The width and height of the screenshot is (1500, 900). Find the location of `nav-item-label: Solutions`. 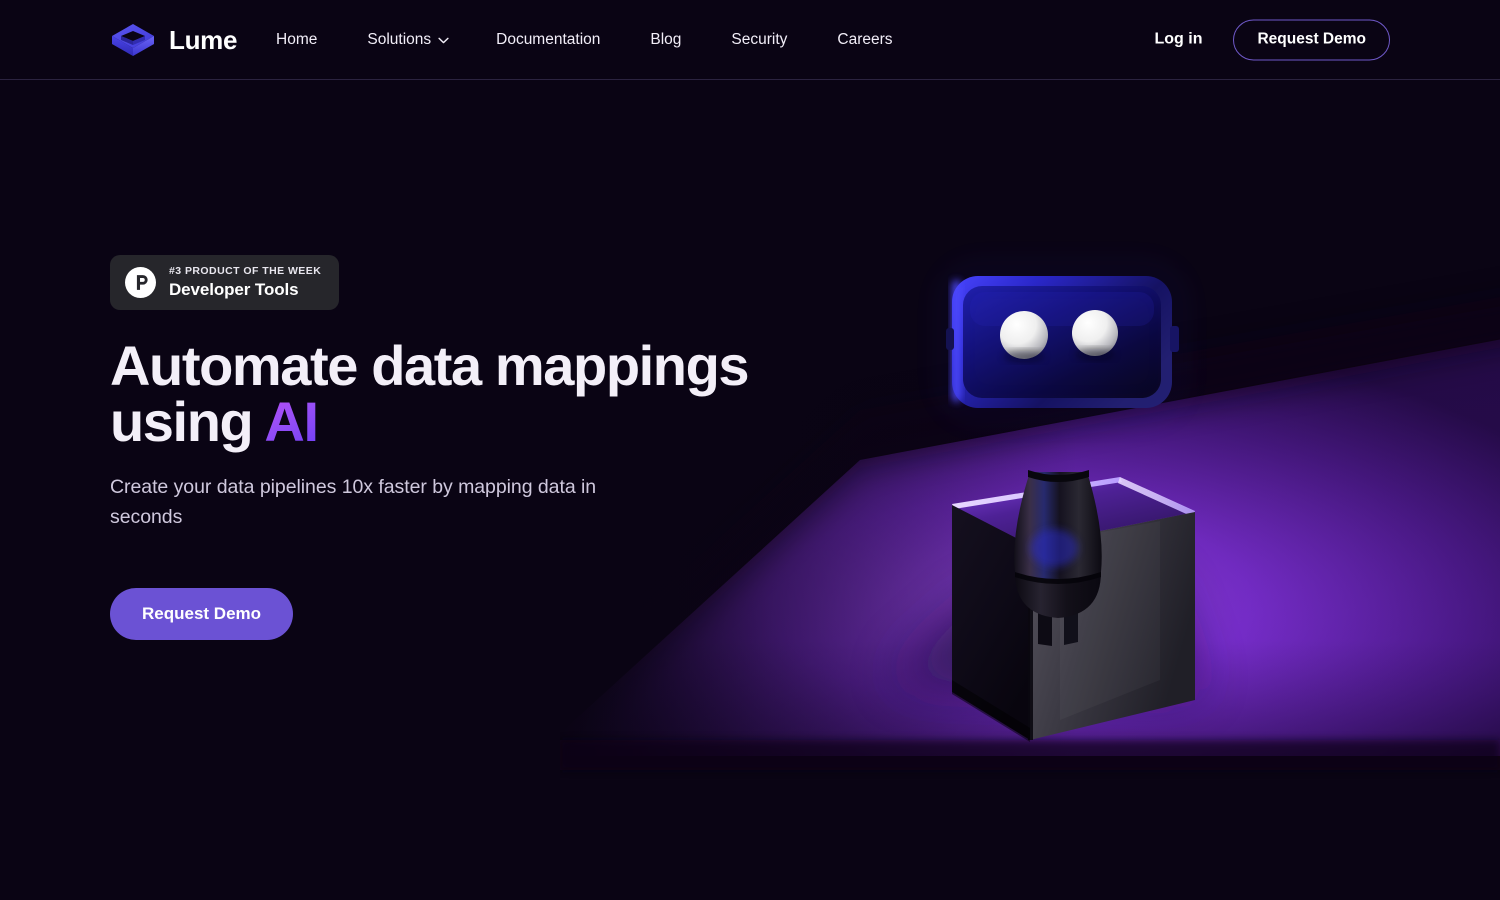

nav-item-label: Solutions is located at coordinates (399, 39).